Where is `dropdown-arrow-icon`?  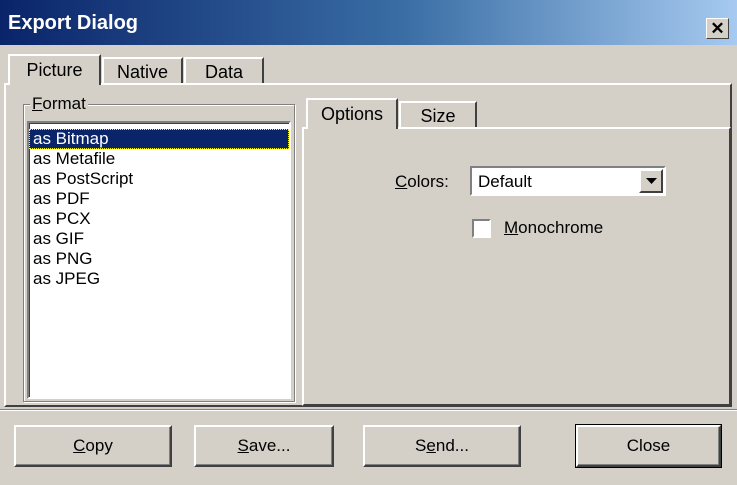 dropdown-arrow-icon is located at coordinates (651, 180).